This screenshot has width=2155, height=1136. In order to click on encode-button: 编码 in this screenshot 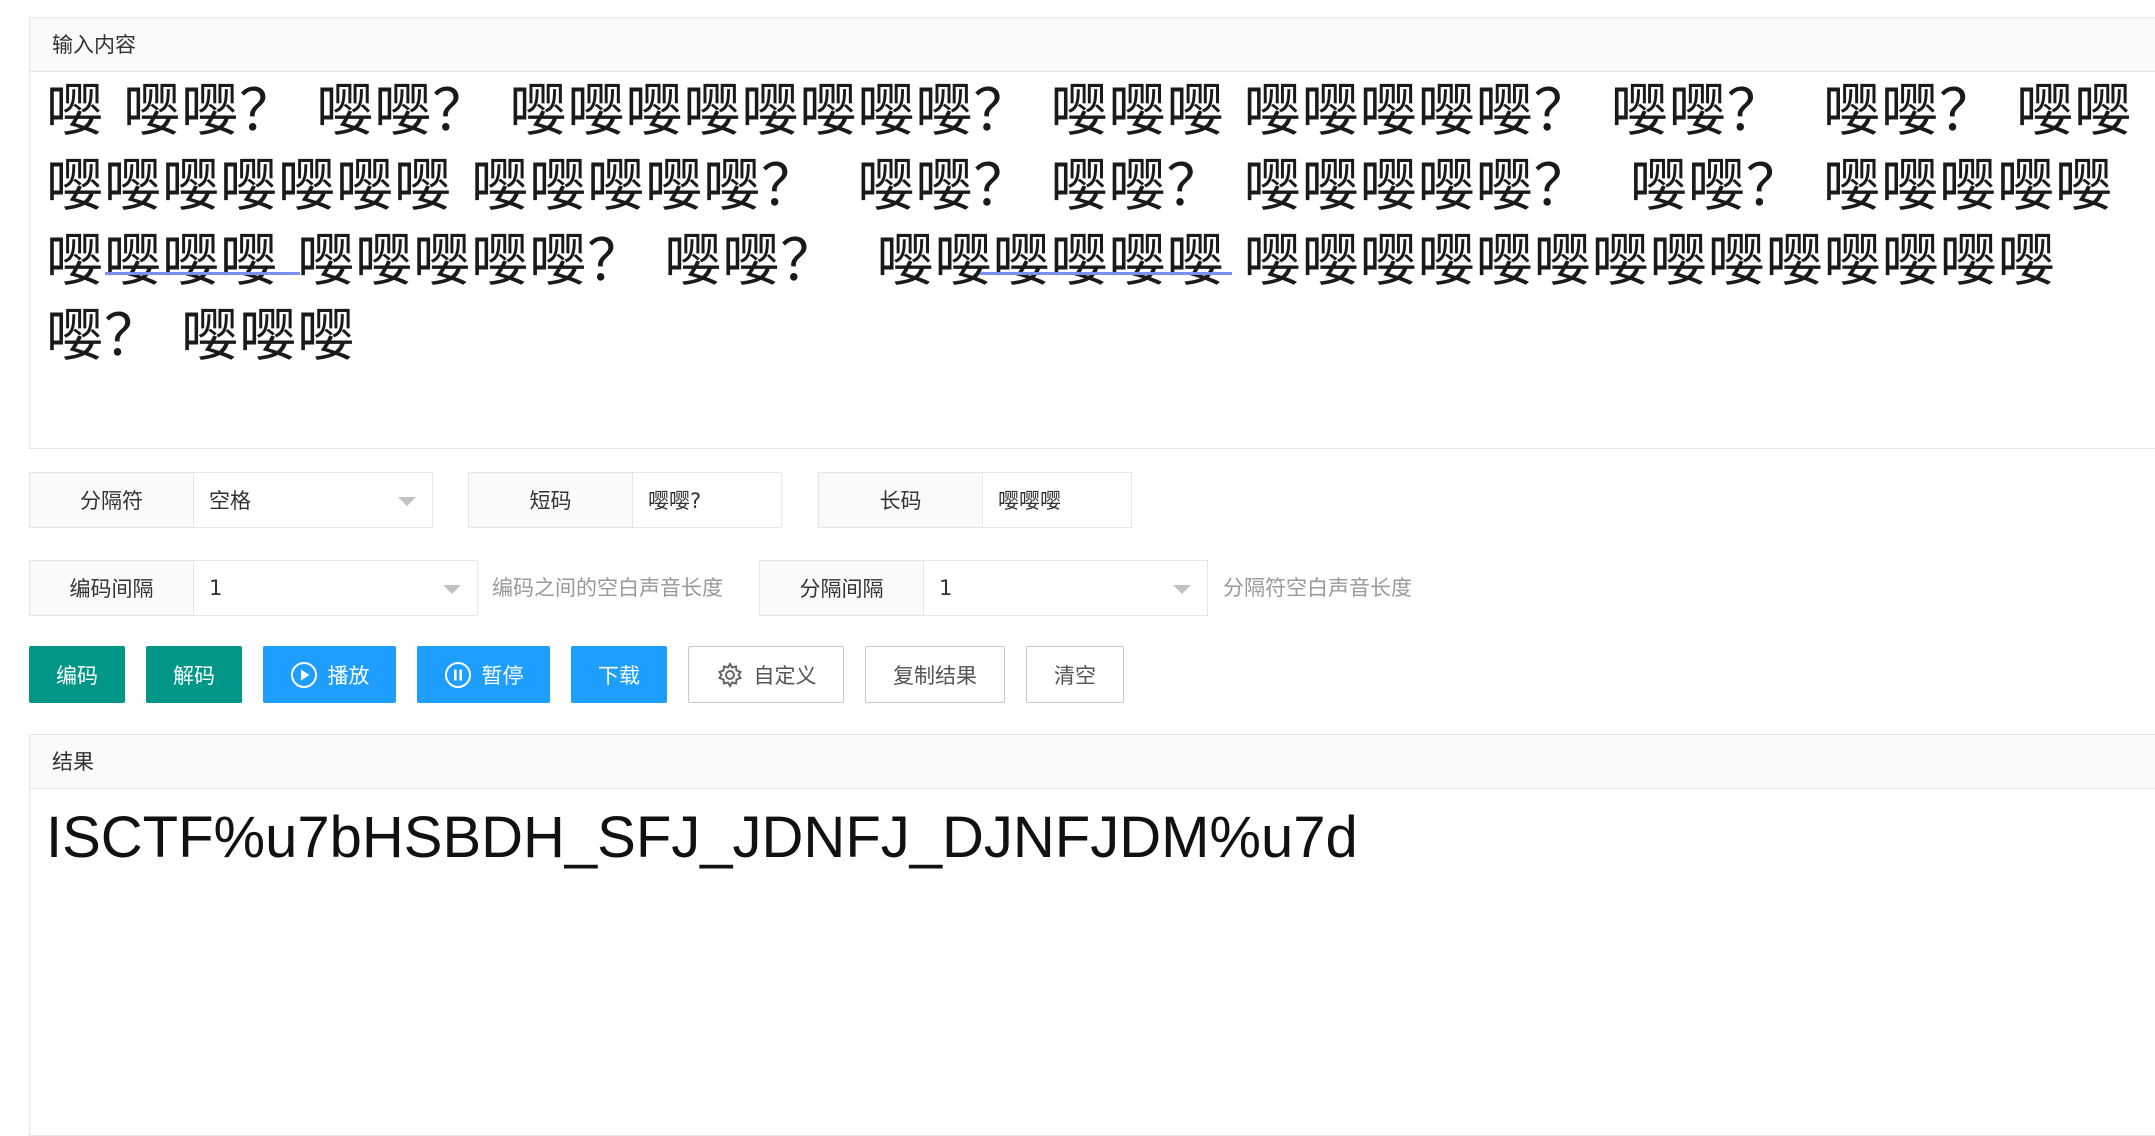, I will do `click(77, 674)`.